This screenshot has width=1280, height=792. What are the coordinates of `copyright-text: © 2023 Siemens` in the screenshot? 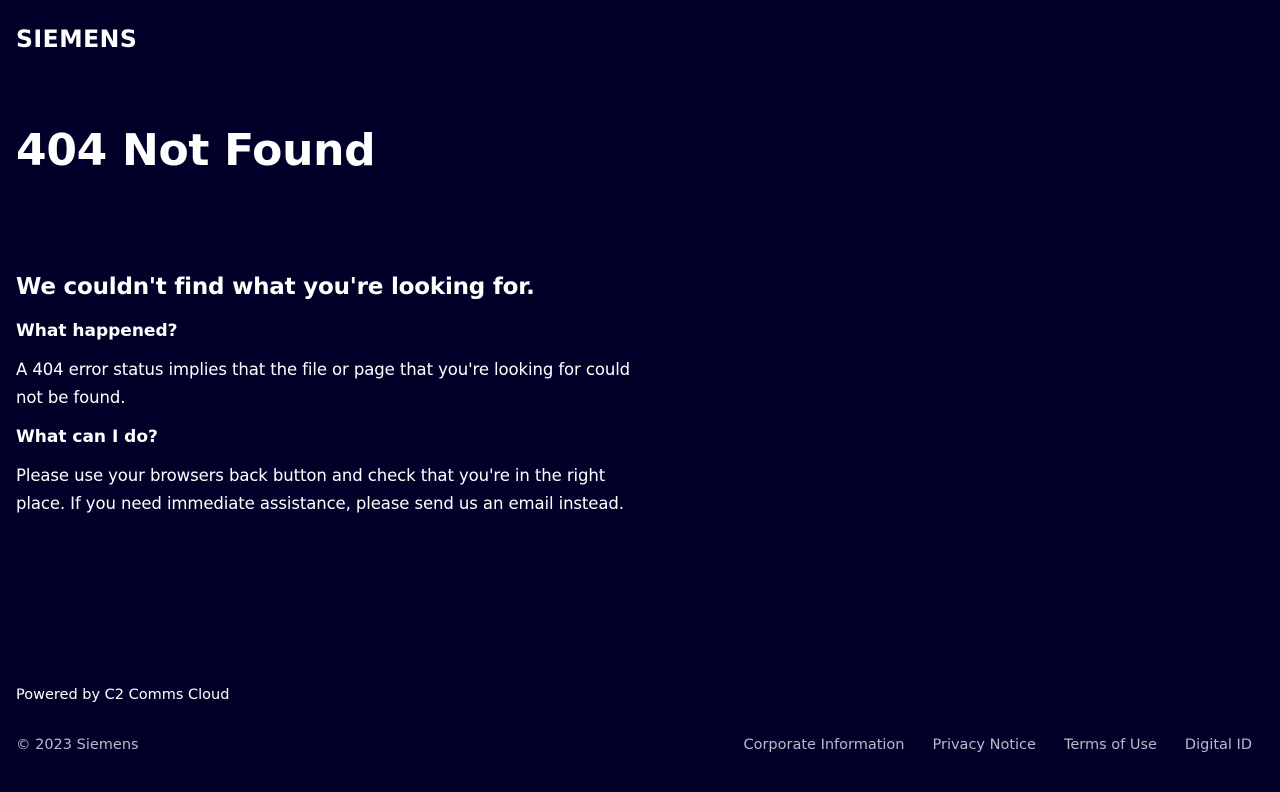 It's located at (77, 745).